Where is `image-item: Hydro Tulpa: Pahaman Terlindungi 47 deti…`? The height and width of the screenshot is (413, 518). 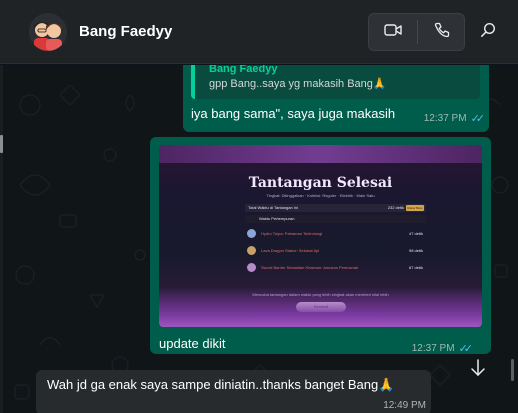
image-item: Hydro Tulpa: Pahaman Terlindungi 47 deti… is located at coordinates (335, 234).